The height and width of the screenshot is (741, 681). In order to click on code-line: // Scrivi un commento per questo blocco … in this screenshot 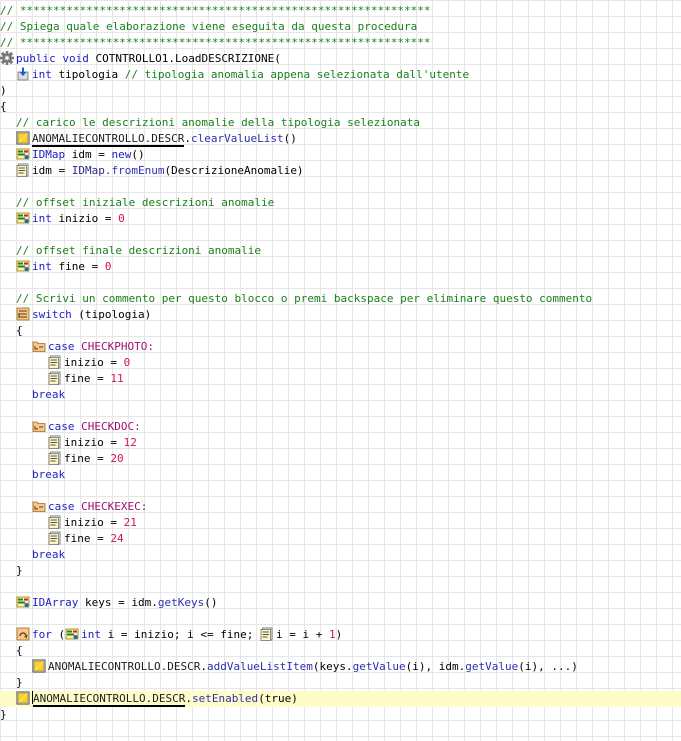, I will do `click(340, 299)`.